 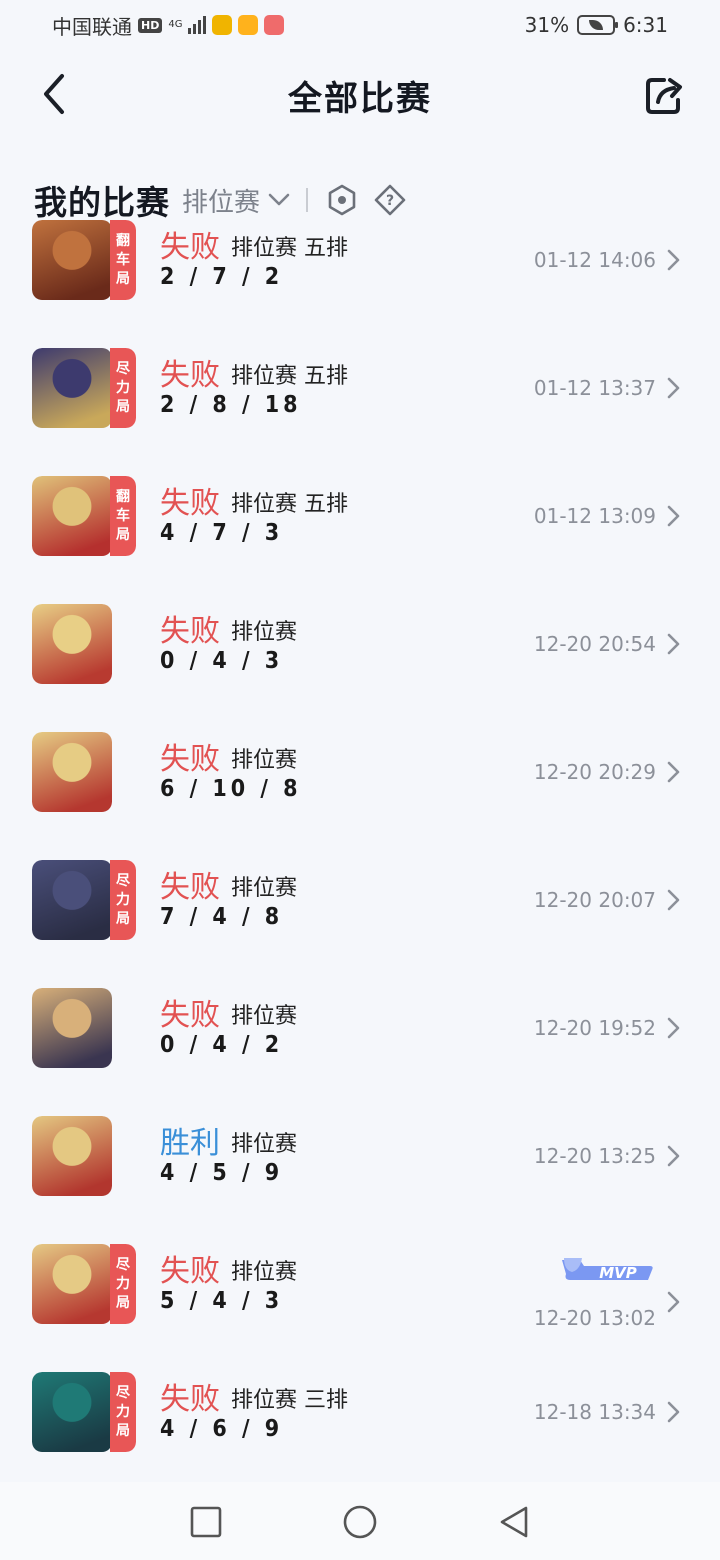 I want to click on status-right: 31% 6:31, so click(x=596, y=25).